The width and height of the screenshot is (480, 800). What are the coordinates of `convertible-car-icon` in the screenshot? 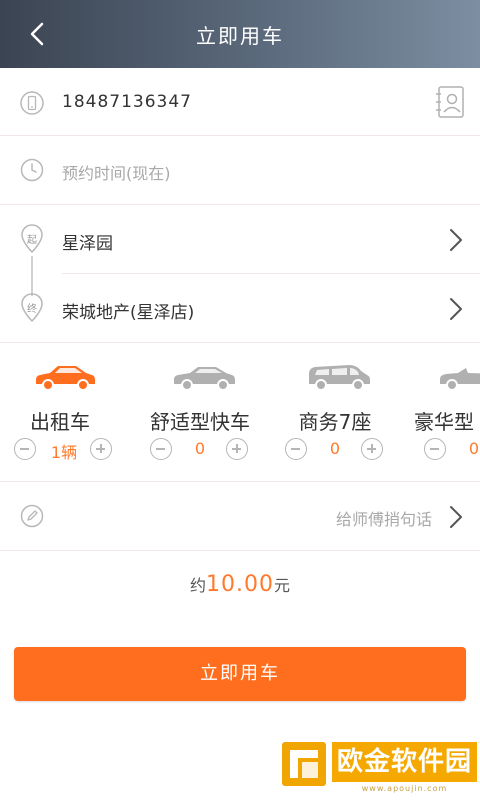 It's located at (460, 379).